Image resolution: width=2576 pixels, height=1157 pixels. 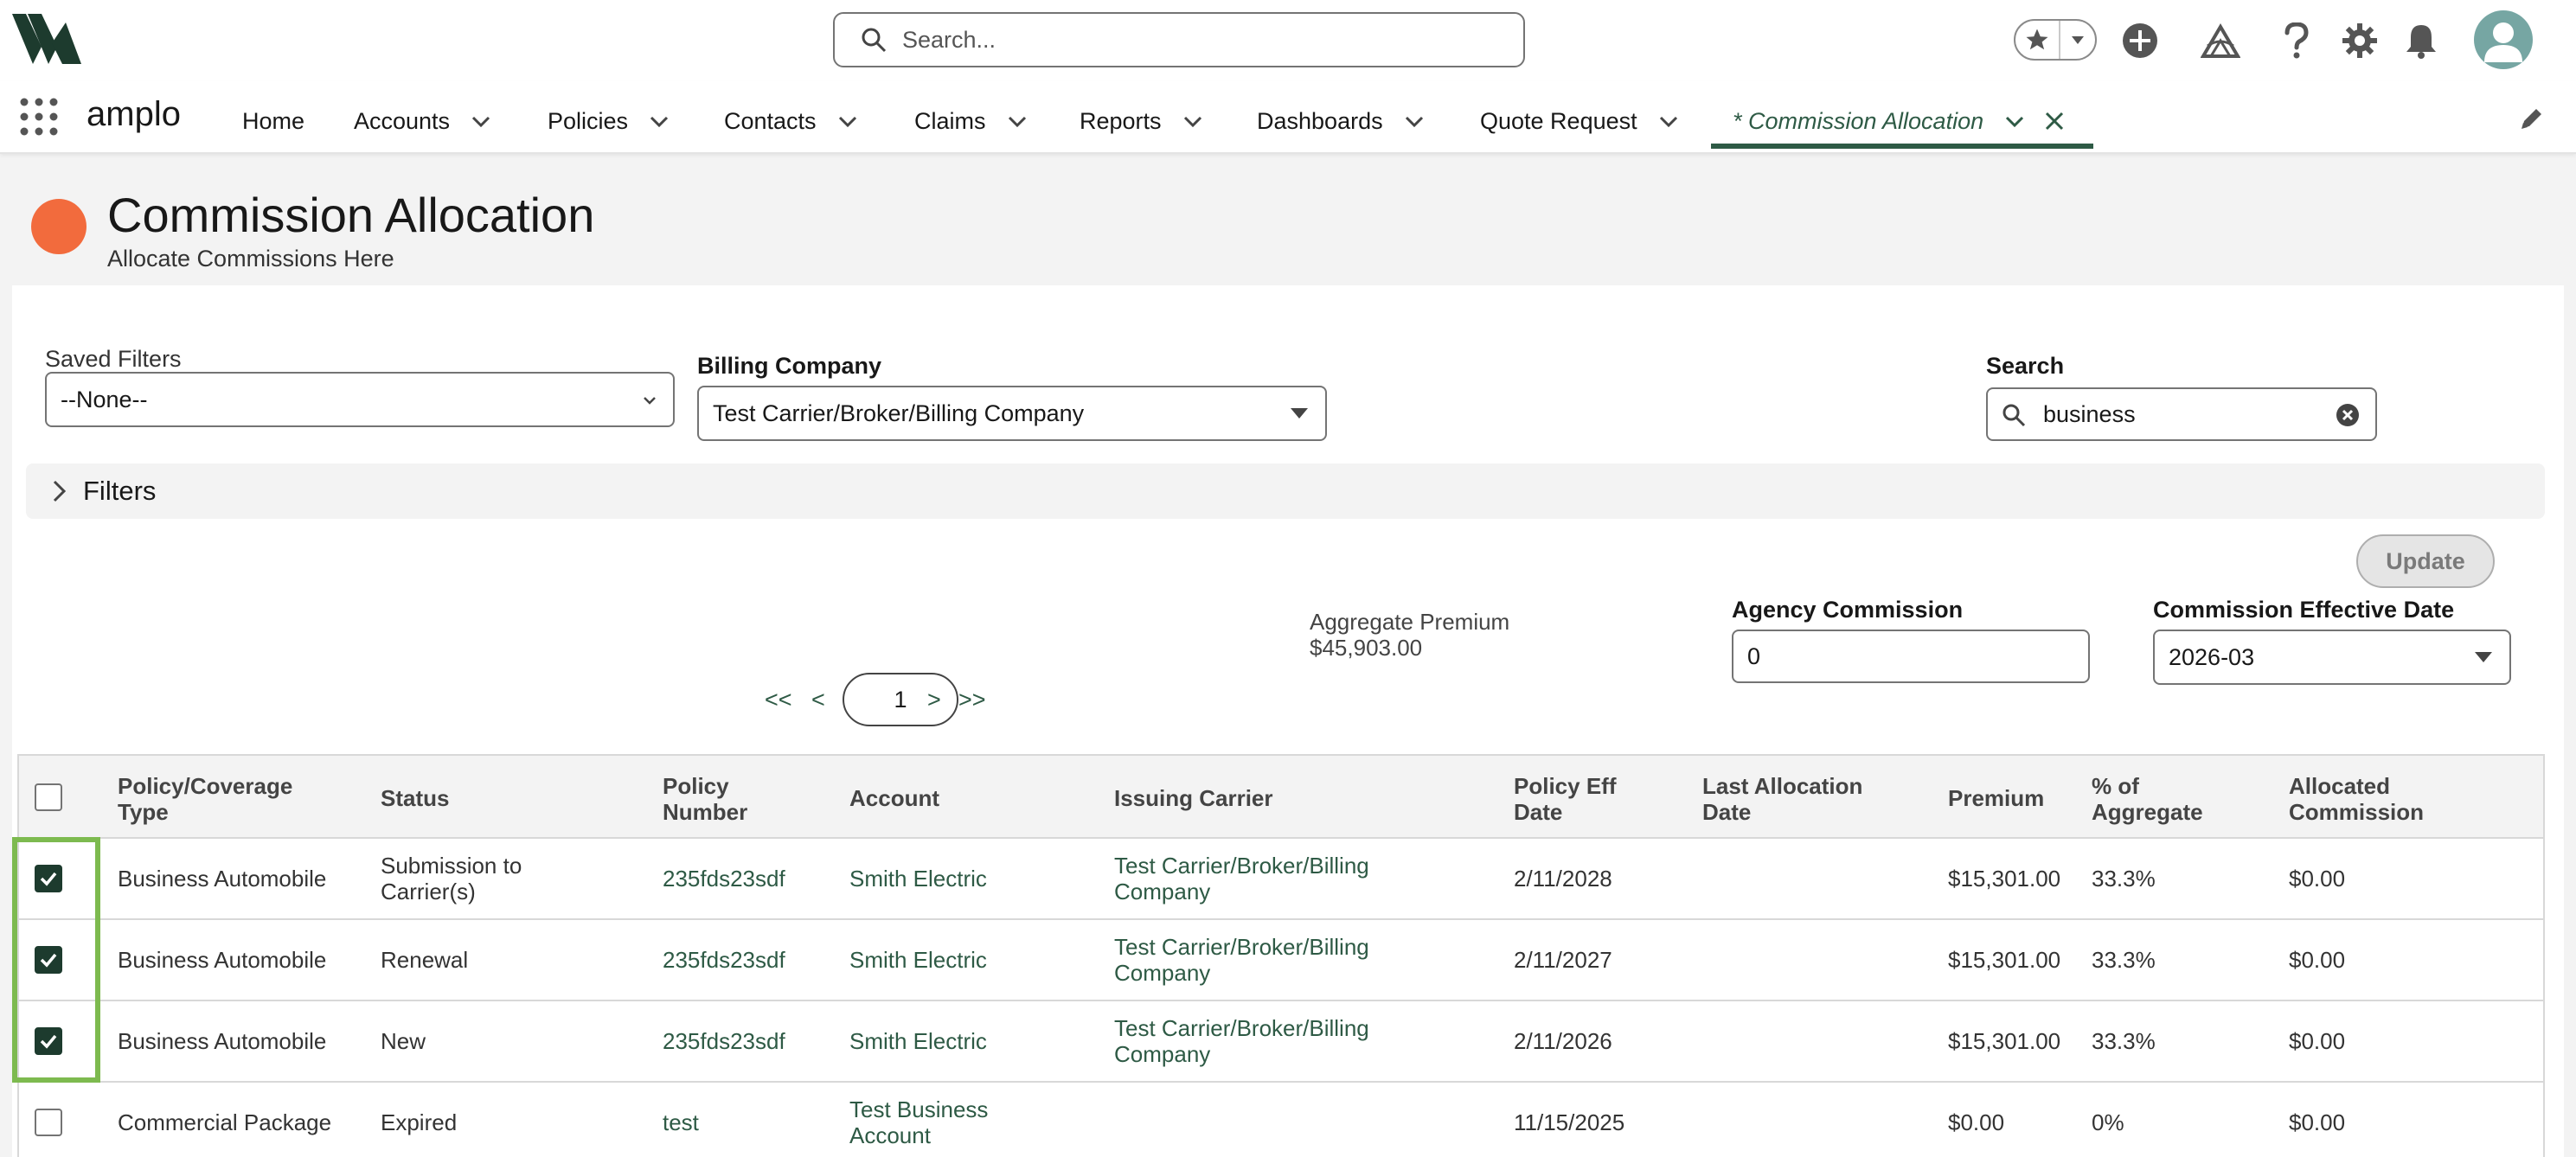 I want to click on clear-search-icon, so click(x=2348, y=415).